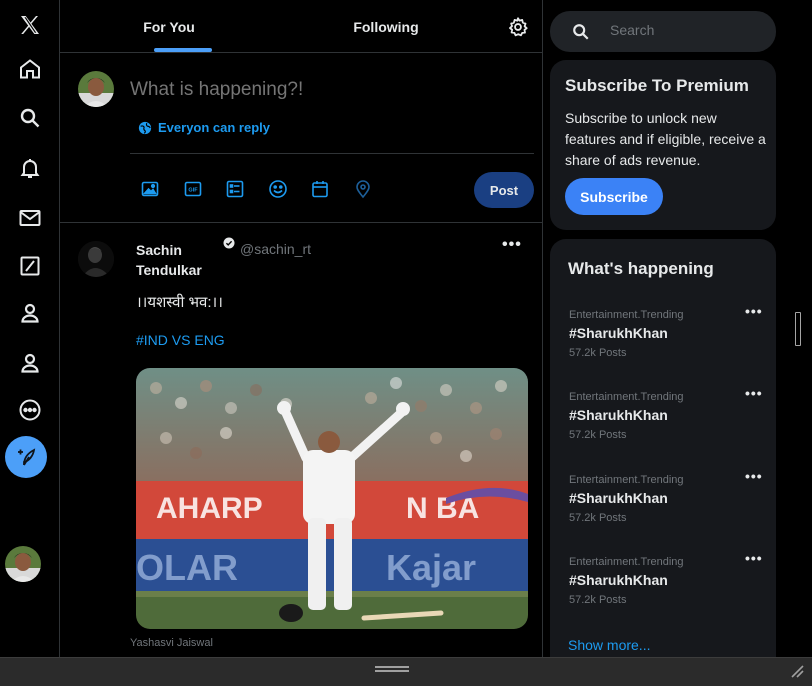 The height and width of the screenshot is (686, 812). I want to click on tweet-author-avatar, so click(96, 259).